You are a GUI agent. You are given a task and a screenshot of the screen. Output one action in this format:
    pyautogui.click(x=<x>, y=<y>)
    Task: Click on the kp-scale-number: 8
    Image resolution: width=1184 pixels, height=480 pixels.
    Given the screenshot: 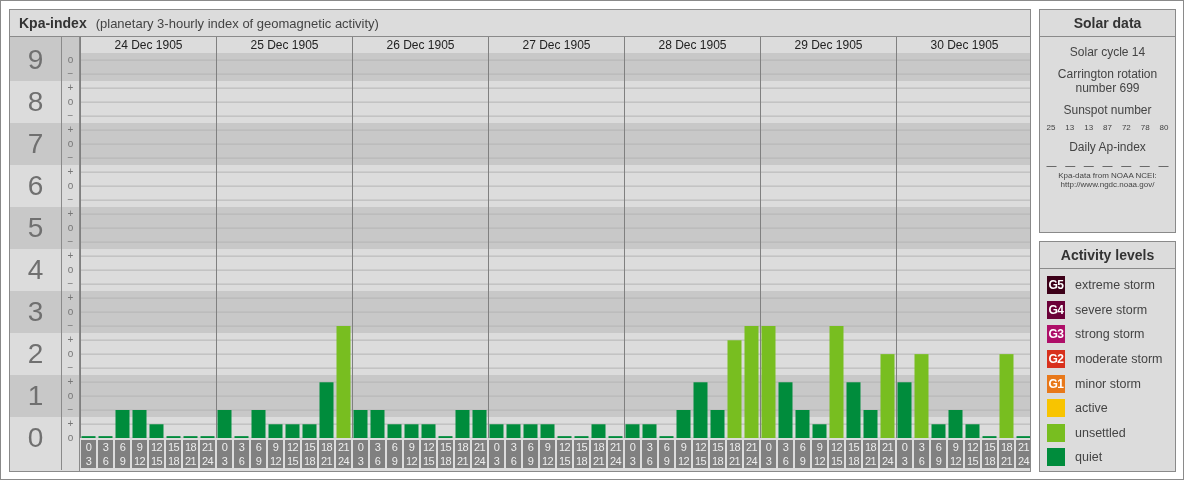 What is the action you would take?
    pyautogui.click(x=35, y=102)
    